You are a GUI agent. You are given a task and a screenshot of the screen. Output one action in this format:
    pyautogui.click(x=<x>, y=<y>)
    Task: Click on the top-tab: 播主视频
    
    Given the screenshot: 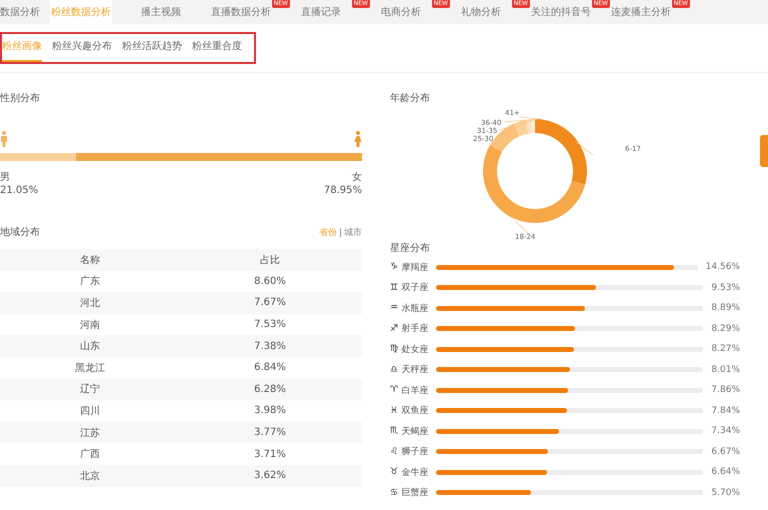 What is the action you would take?
    pyautogui.click(x=161, y=12)
    